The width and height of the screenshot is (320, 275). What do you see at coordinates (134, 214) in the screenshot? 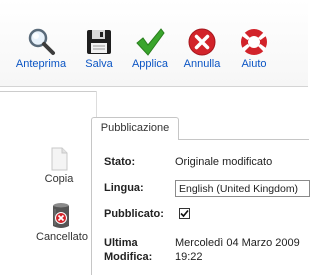
I see `published-label: Pubblicato:` at bounding box center [134, 214].